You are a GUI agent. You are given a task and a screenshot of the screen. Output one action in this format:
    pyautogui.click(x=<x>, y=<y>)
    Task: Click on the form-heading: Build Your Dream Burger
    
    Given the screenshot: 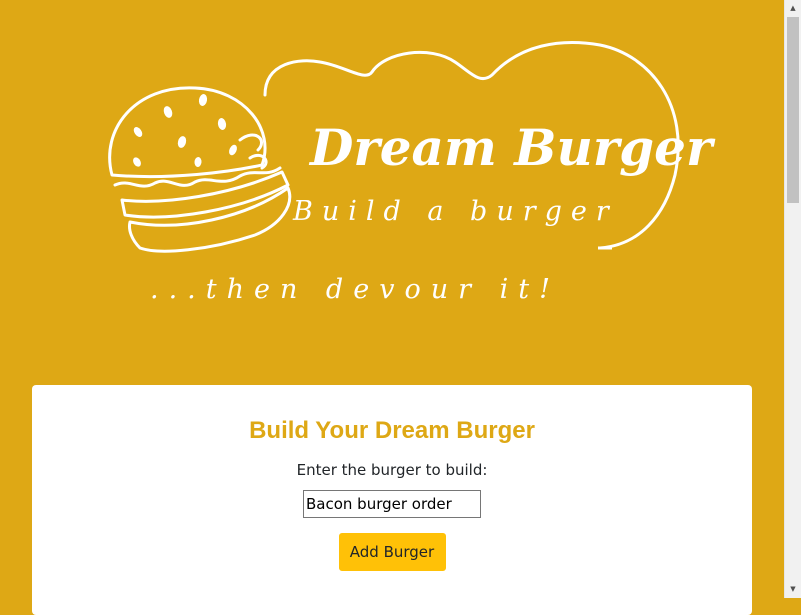 What is the action you would take?
    pyautogui.click(x=392, y=430)
    